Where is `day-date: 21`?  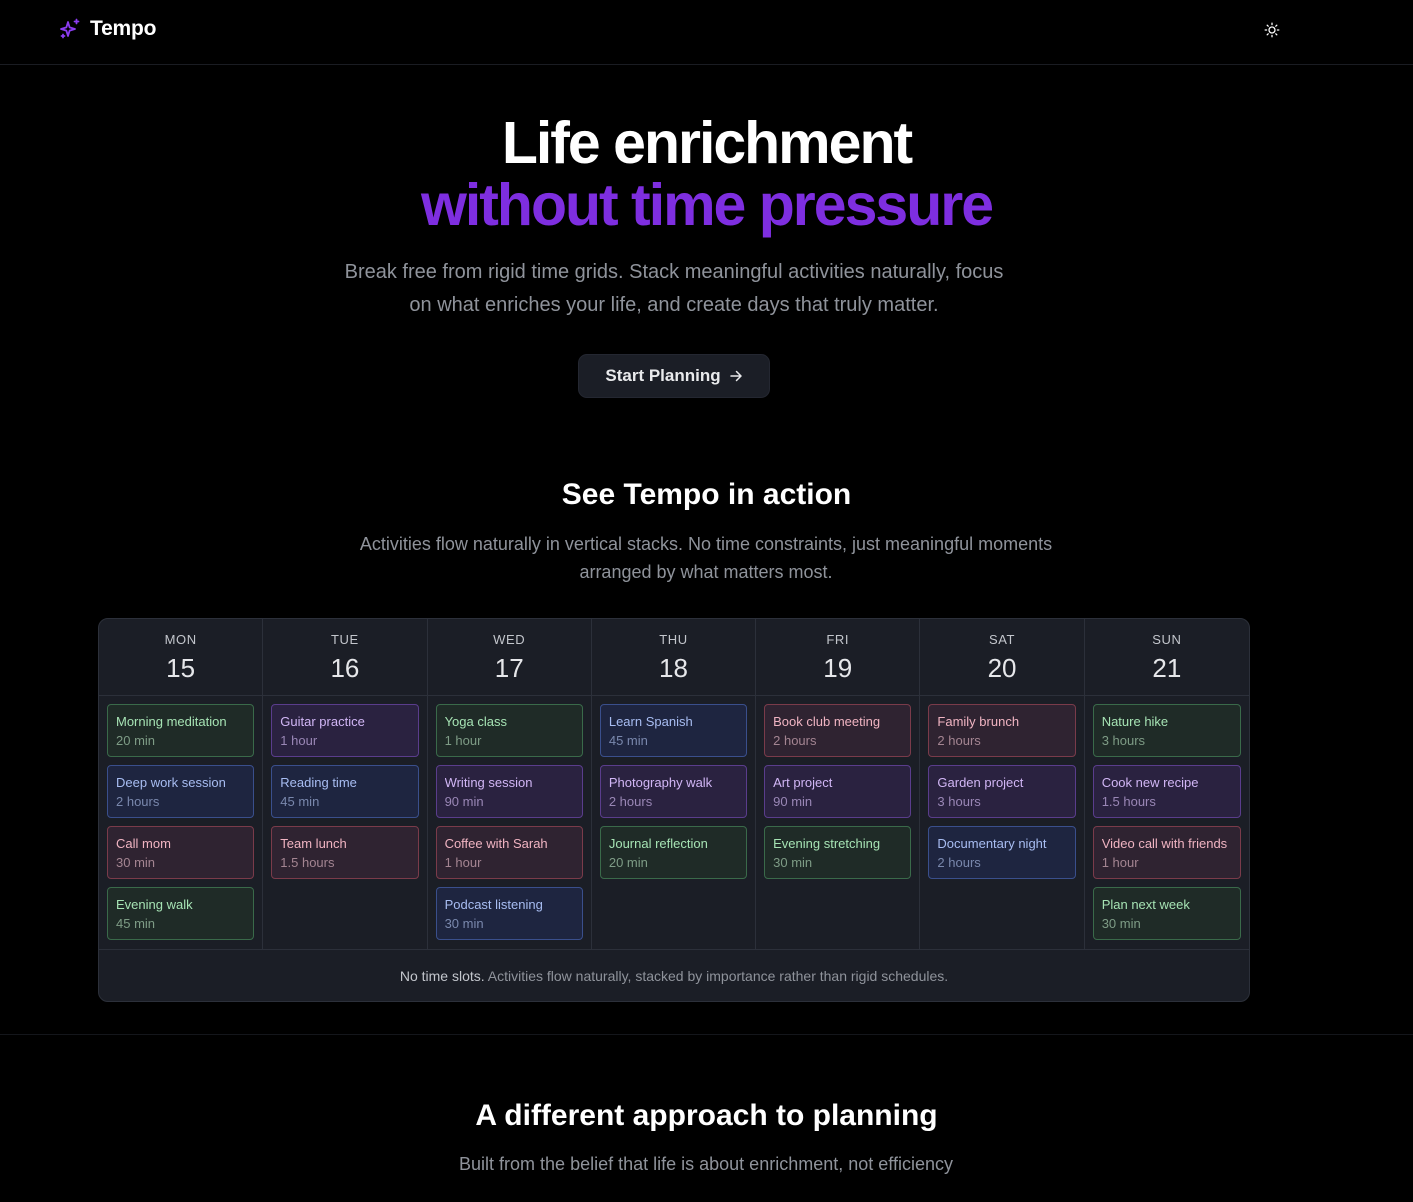 day-date: 21 is located at coordinates (1167, 668).